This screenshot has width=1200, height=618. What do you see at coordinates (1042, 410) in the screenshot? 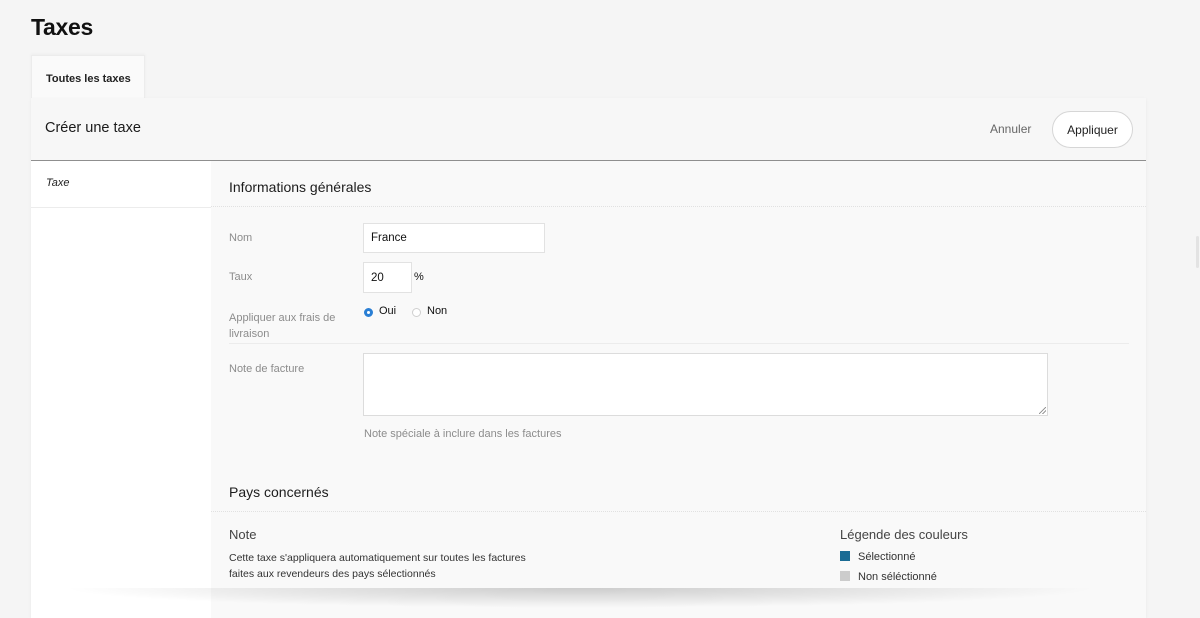
I see `resize-handle-icon` at bounding box center [1042, 410].